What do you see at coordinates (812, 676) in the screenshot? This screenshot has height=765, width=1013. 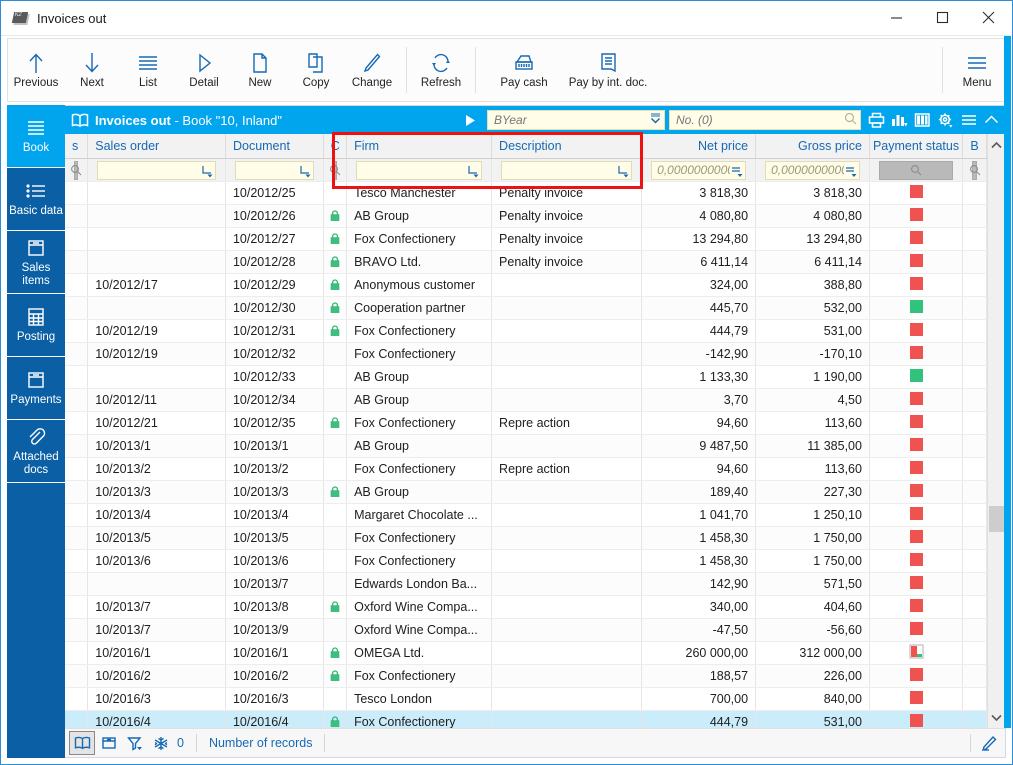 I see `cell-gross-price: 226,00` at bounding box center [812, 676].